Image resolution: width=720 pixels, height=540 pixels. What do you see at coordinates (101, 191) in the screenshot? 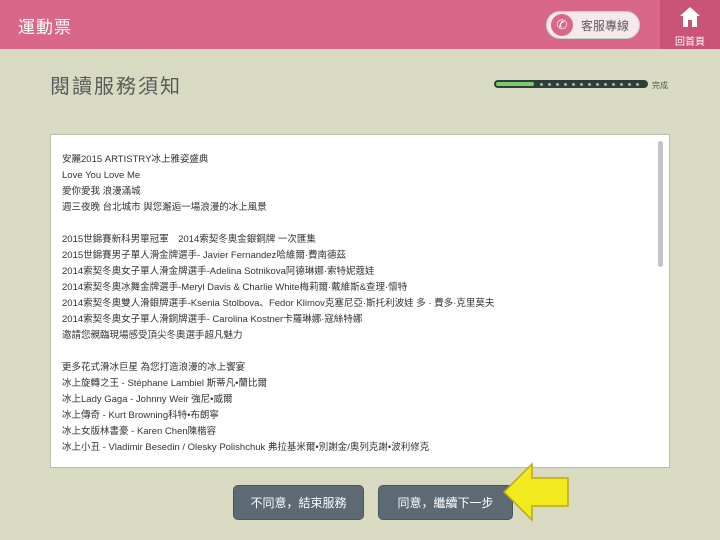
I see `notice-line: 愛你愛我 浪漫滿城` at bounding box center [101, 191].